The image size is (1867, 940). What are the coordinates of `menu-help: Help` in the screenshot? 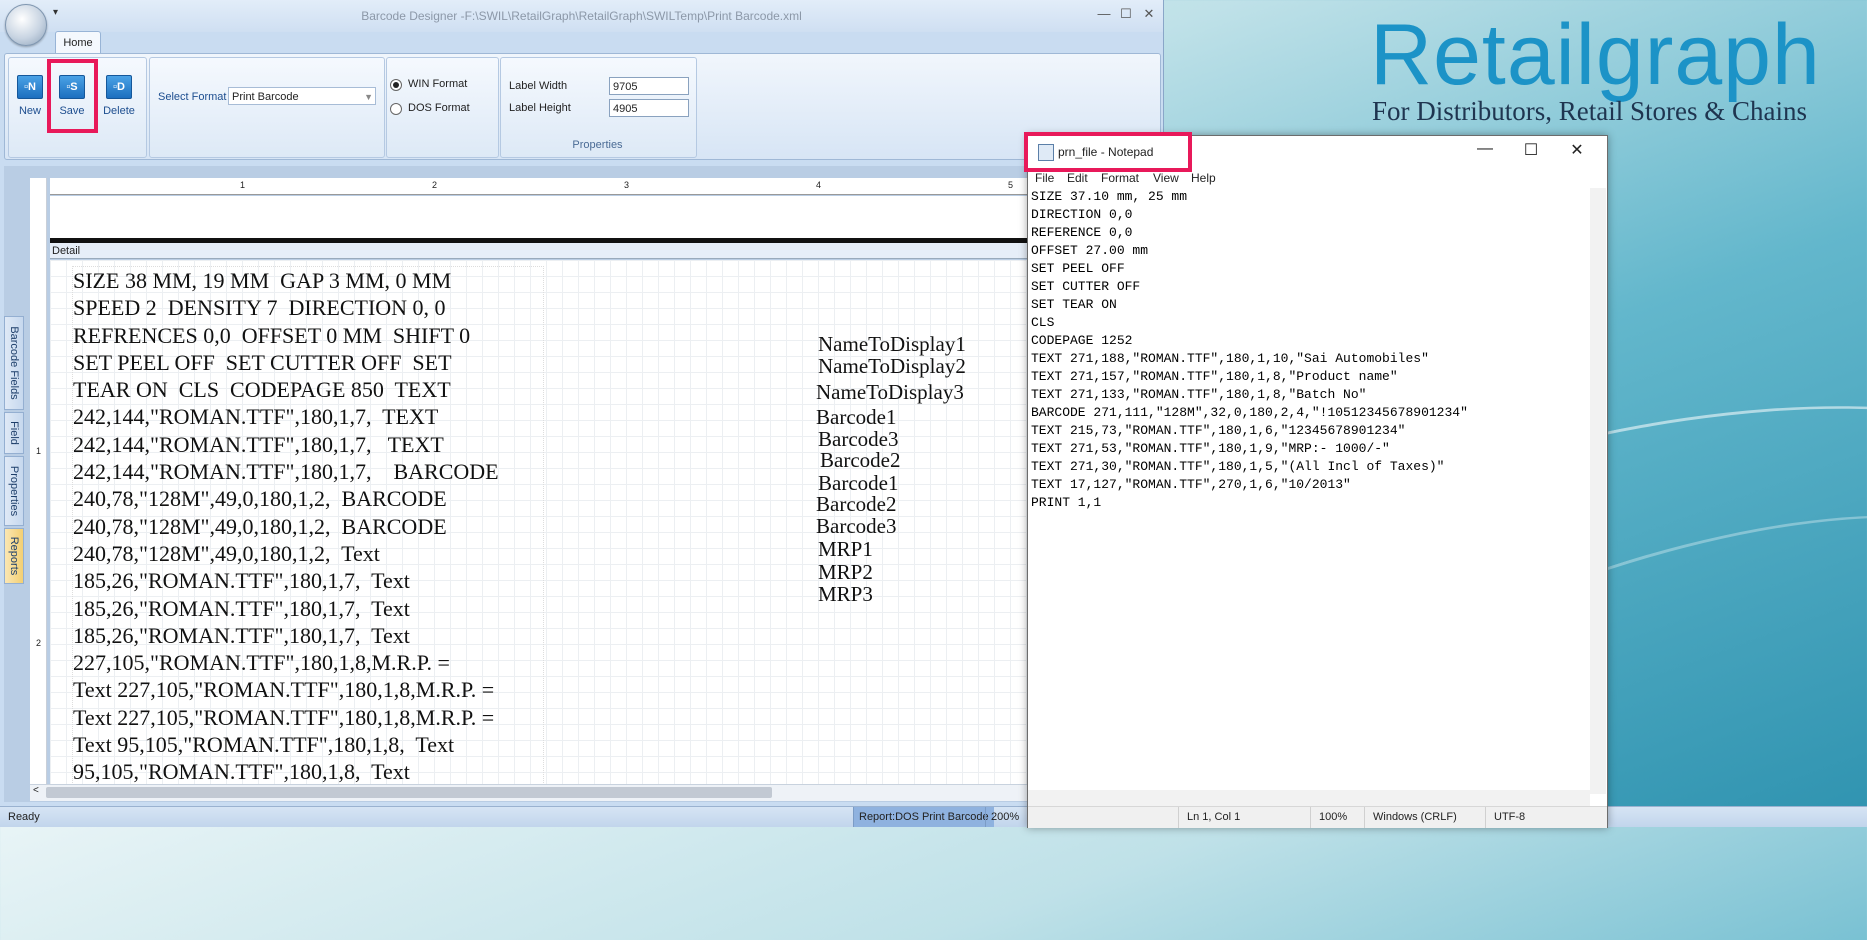 It's located at (1203, 178).